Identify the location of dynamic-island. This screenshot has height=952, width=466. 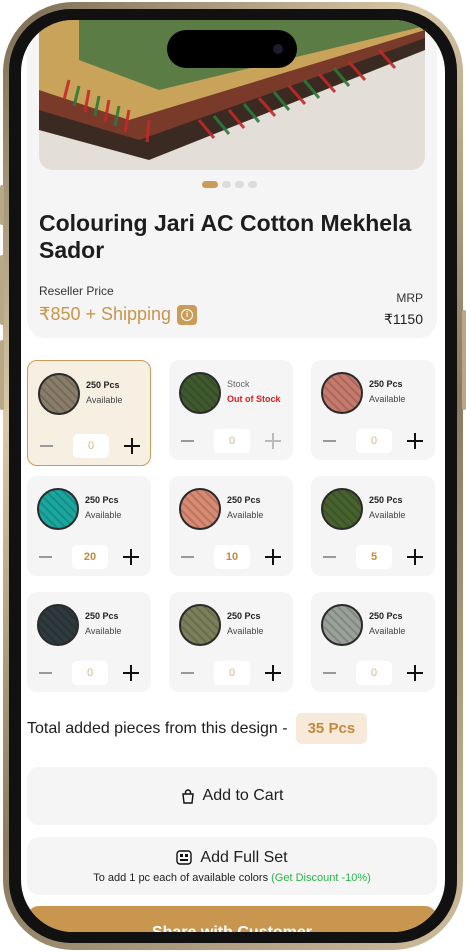
(232, 49).